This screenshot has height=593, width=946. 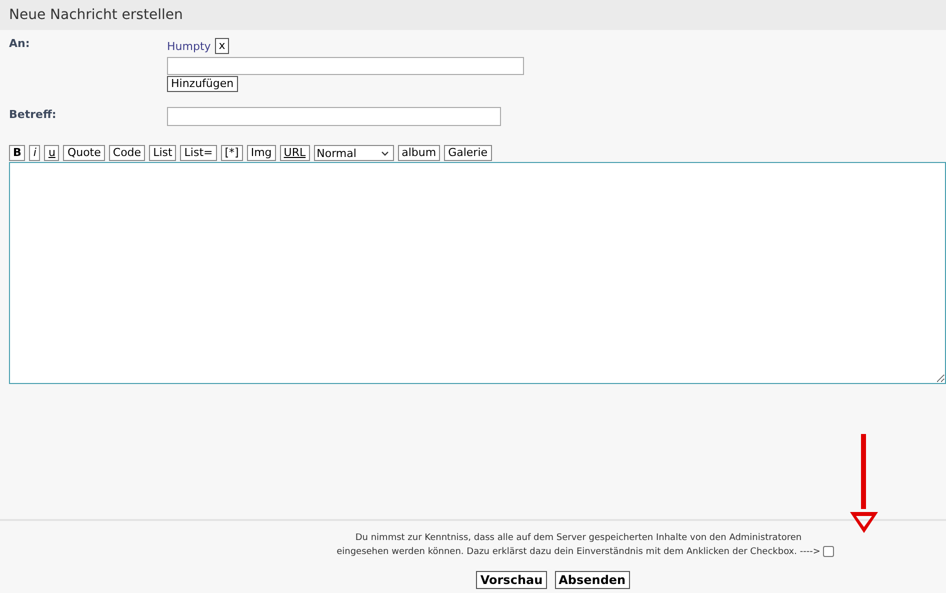 What do you see at coordinates (202, 84) in the screenshot?
I see `add-button: Hinzufügen` at bounding box center [202, 84].